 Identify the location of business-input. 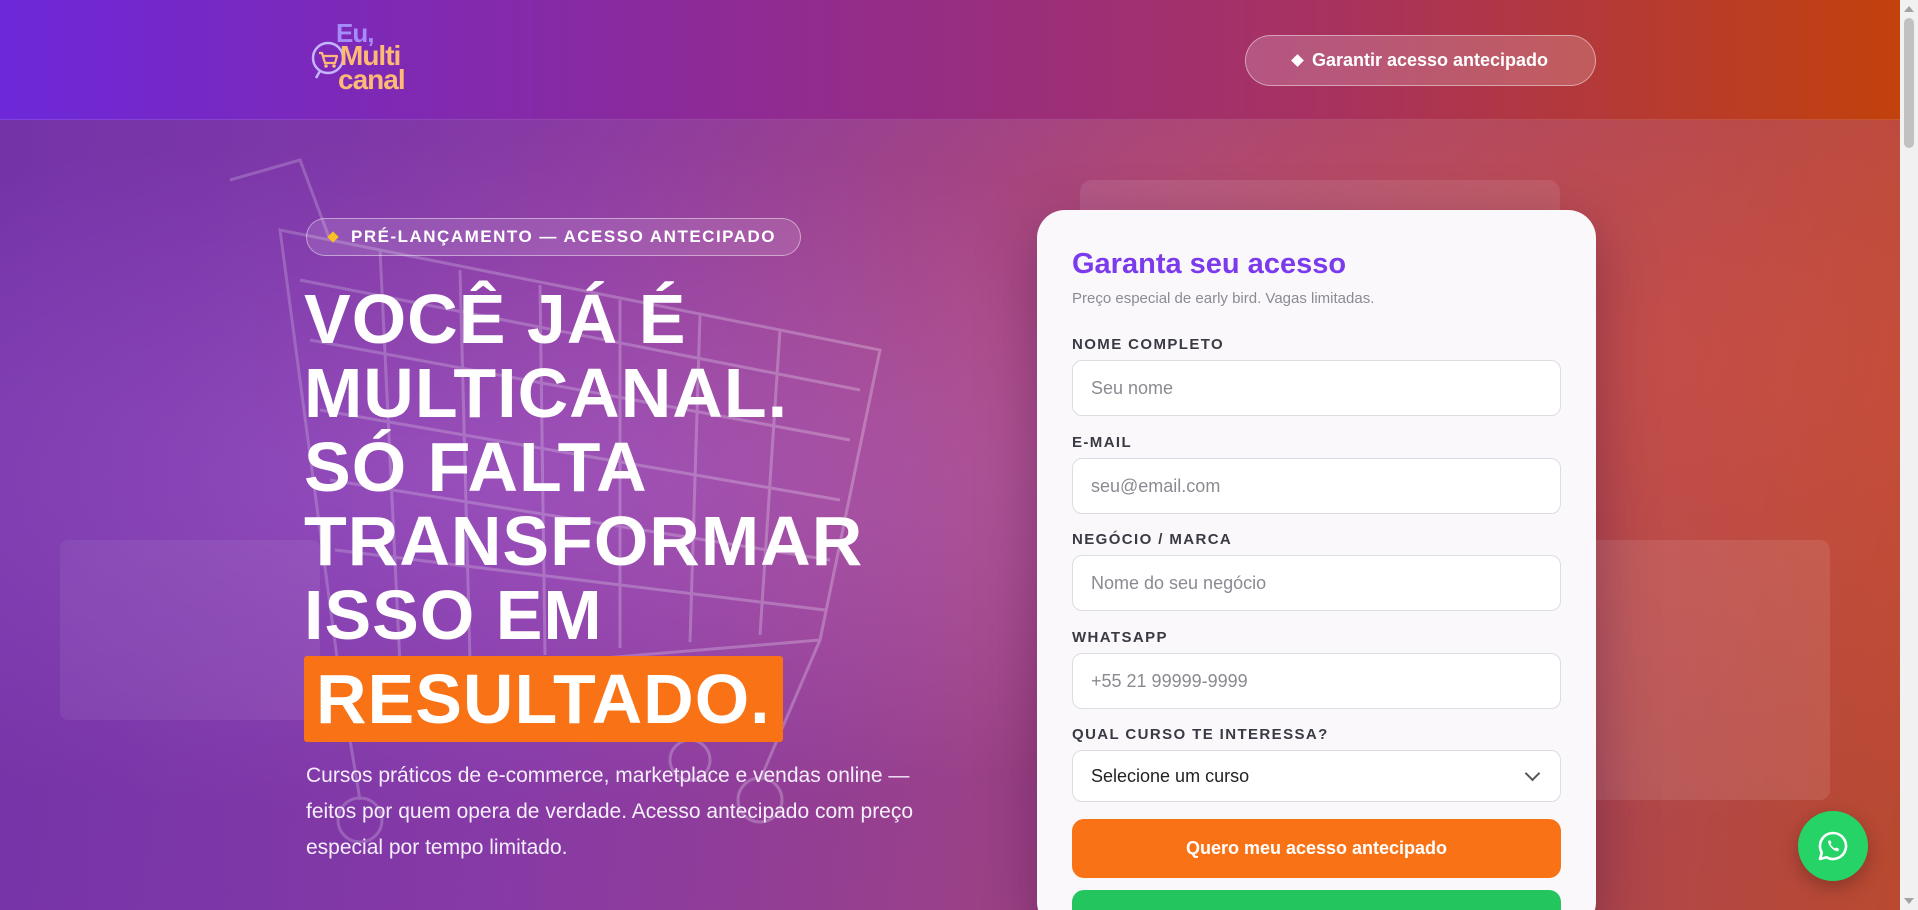
(1316, 583).